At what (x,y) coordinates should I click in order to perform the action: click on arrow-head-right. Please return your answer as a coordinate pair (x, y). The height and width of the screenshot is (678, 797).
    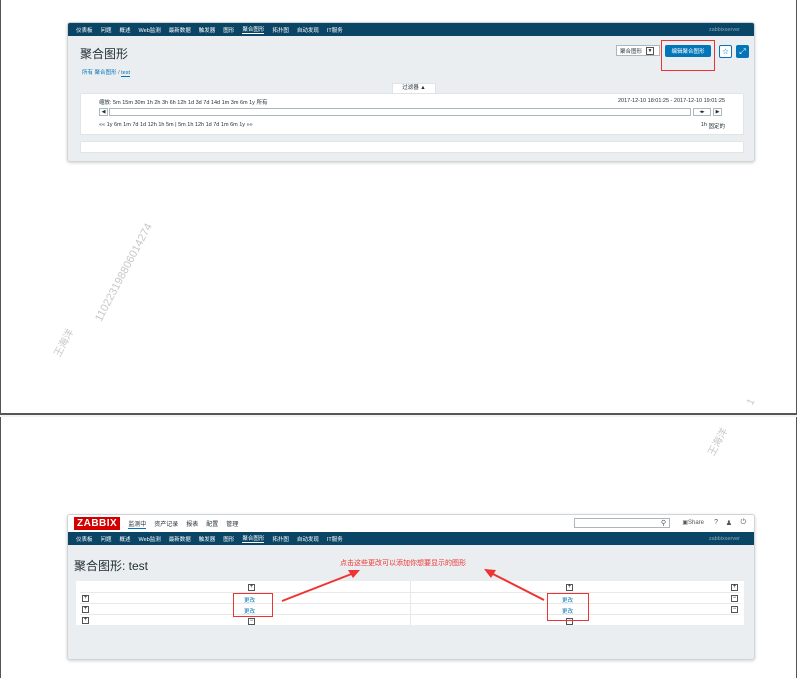
    Looking at the image, I should click on (490, 573).